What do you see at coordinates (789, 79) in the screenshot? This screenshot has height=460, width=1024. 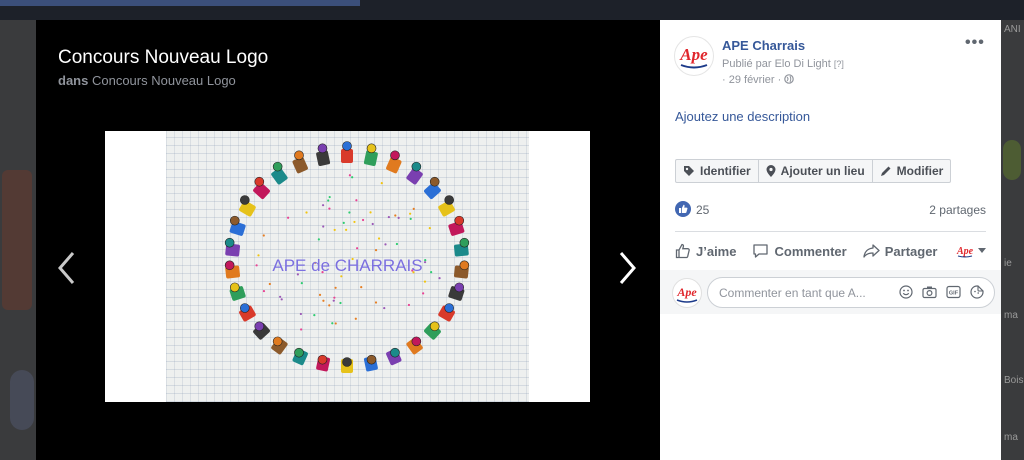 I see `globe-icon` at bounding box center [789, 79].